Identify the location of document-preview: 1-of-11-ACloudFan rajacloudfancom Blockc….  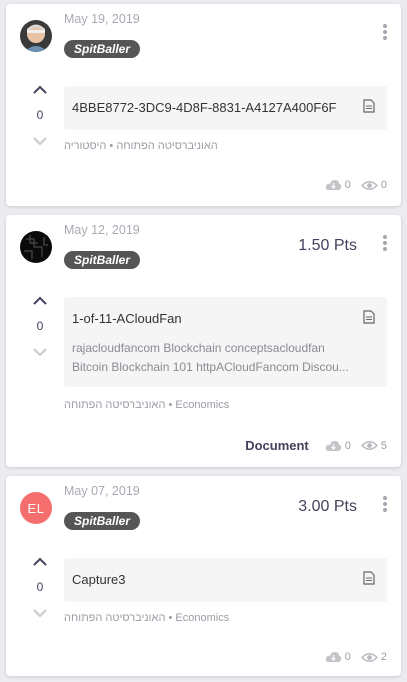
(225, 342).